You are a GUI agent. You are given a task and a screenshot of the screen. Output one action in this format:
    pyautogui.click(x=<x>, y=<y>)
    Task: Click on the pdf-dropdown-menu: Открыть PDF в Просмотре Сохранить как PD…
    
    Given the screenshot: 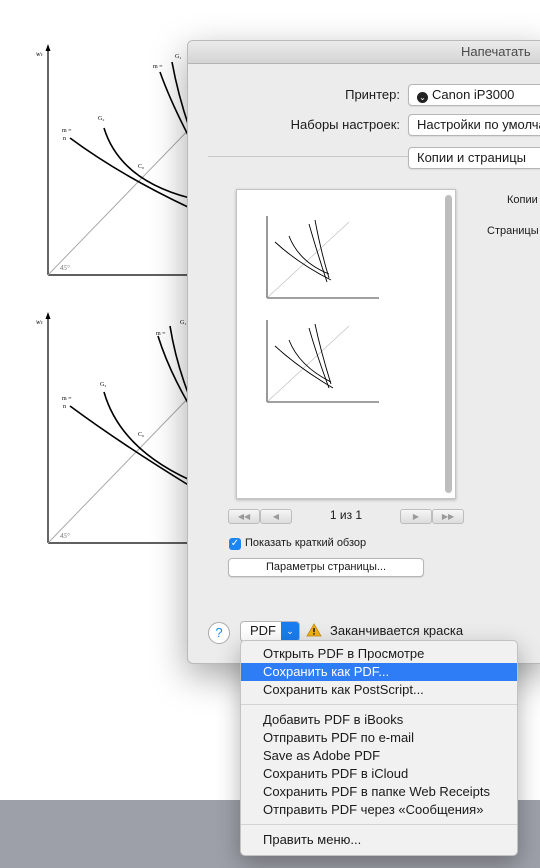 What is the action you would take?
    pyautogui.click(x=379, y=748)
    